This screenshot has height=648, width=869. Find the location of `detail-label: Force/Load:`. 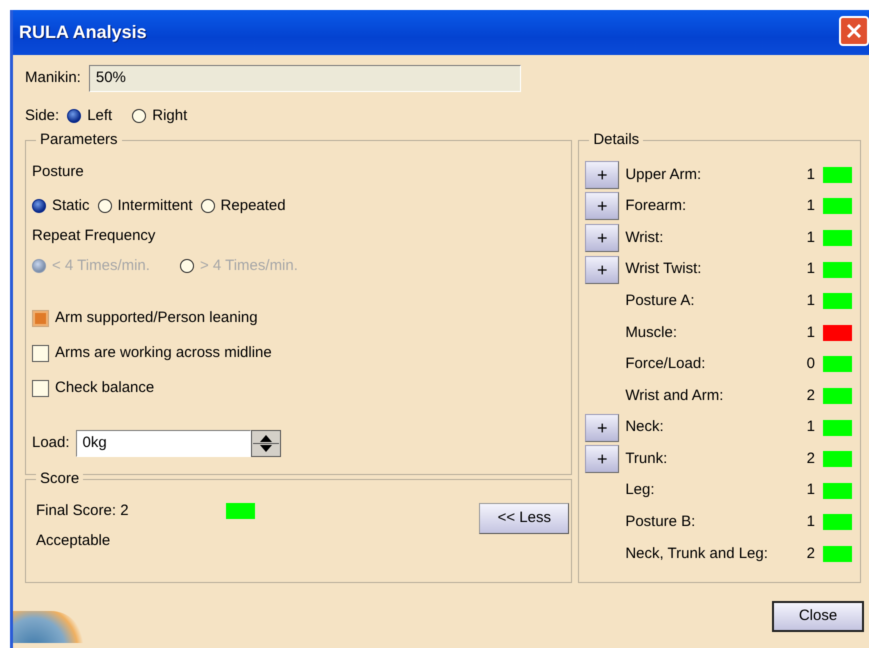

detail-label: Force/Load: is located at coordinates (665, 364).